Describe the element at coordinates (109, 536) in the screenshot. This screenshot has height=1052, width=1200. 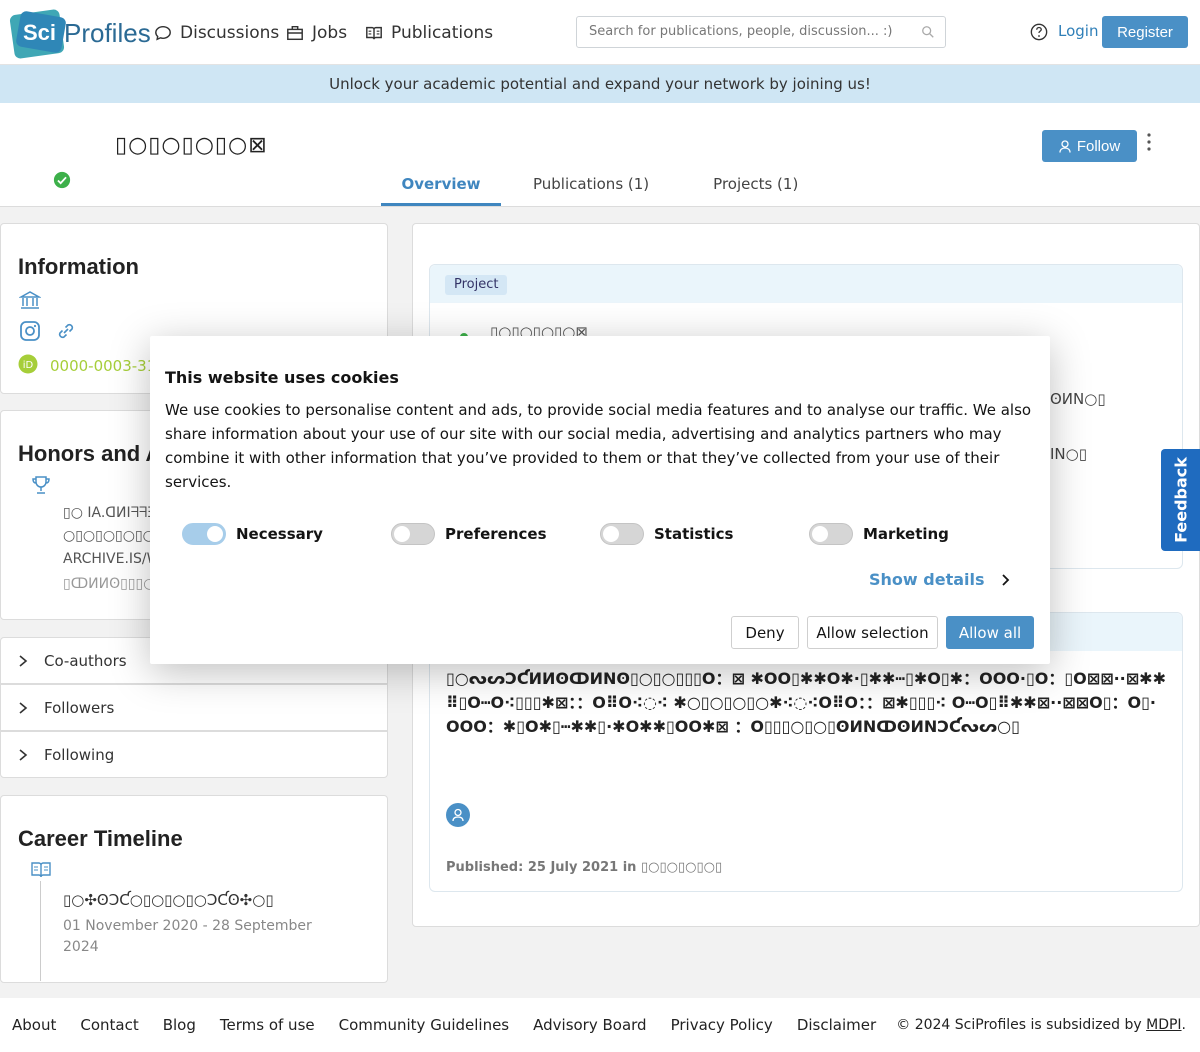
I see `honor-line-2: ○▯○▯○▯○▯○` at that location.